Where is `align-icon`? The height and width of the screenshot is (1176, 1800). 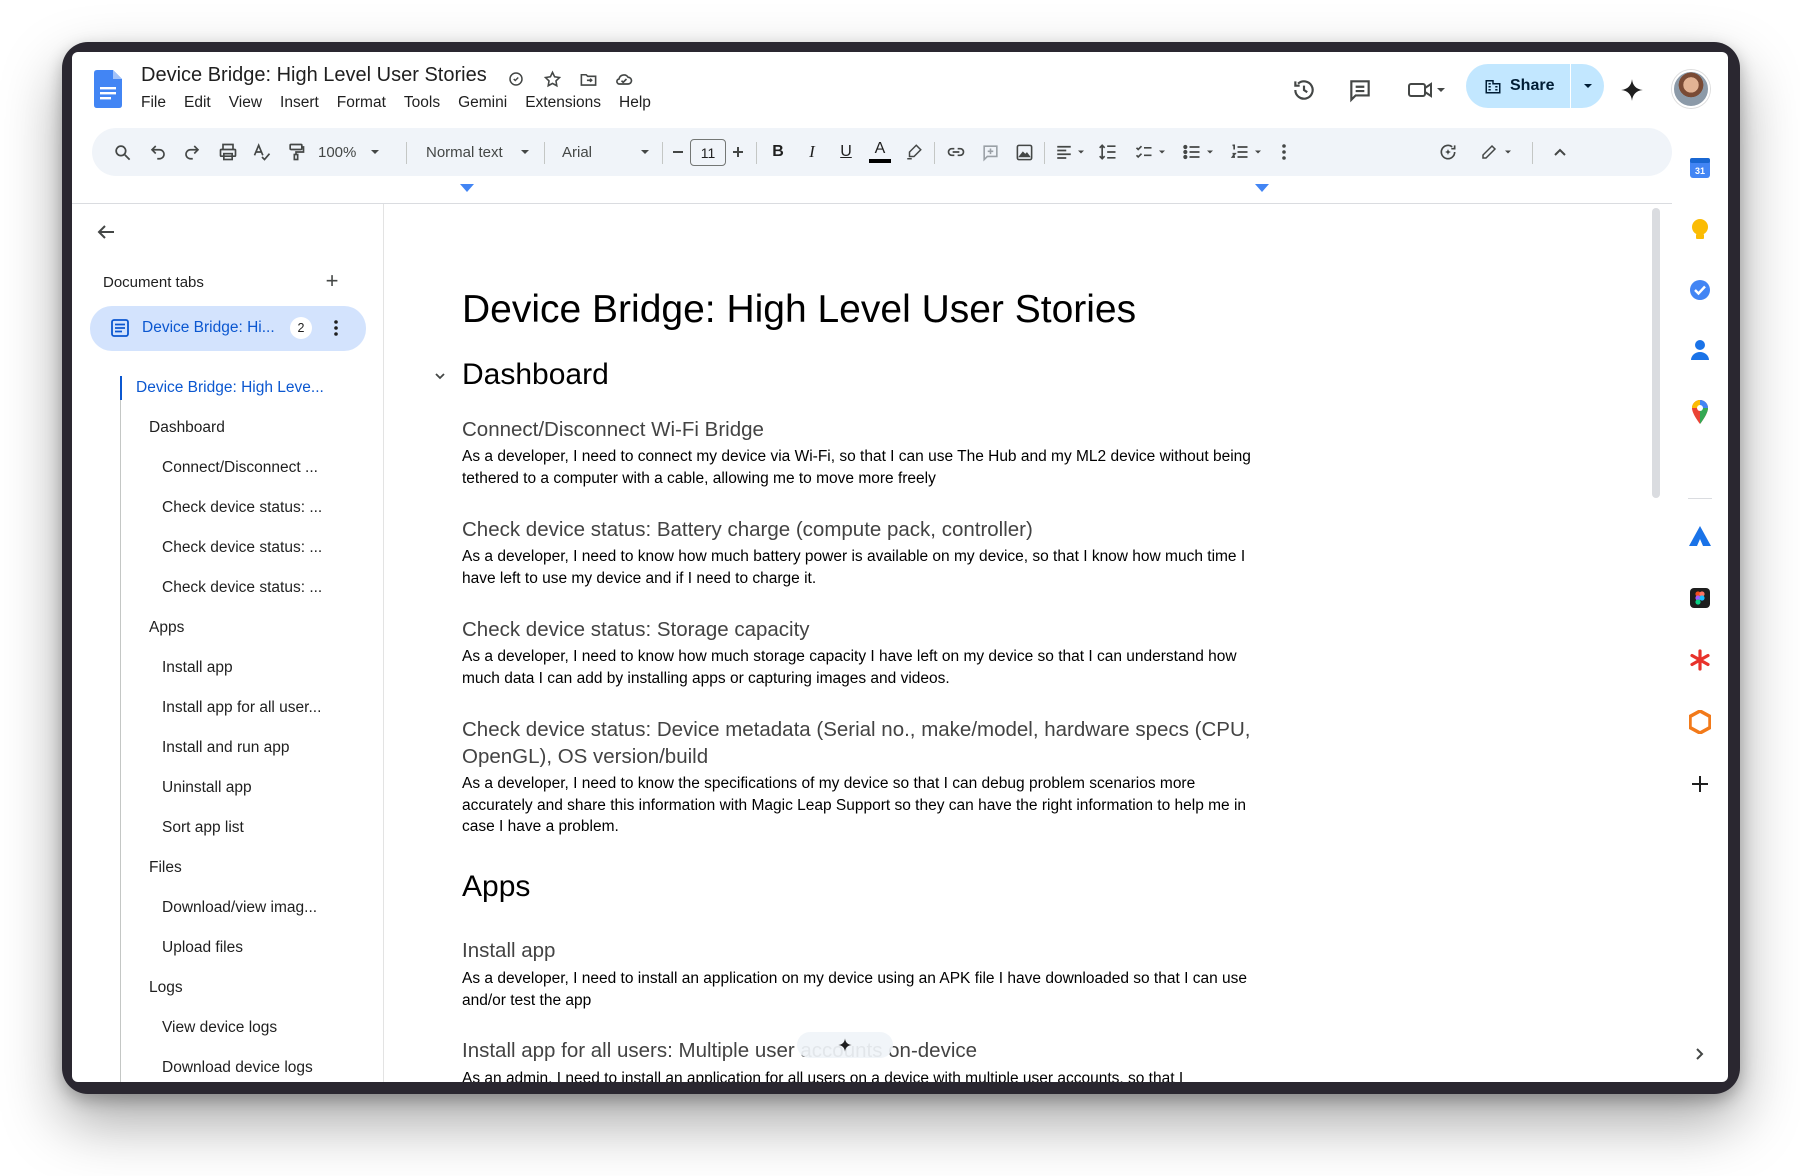
align-icon is located at coordinates (1070, 152).